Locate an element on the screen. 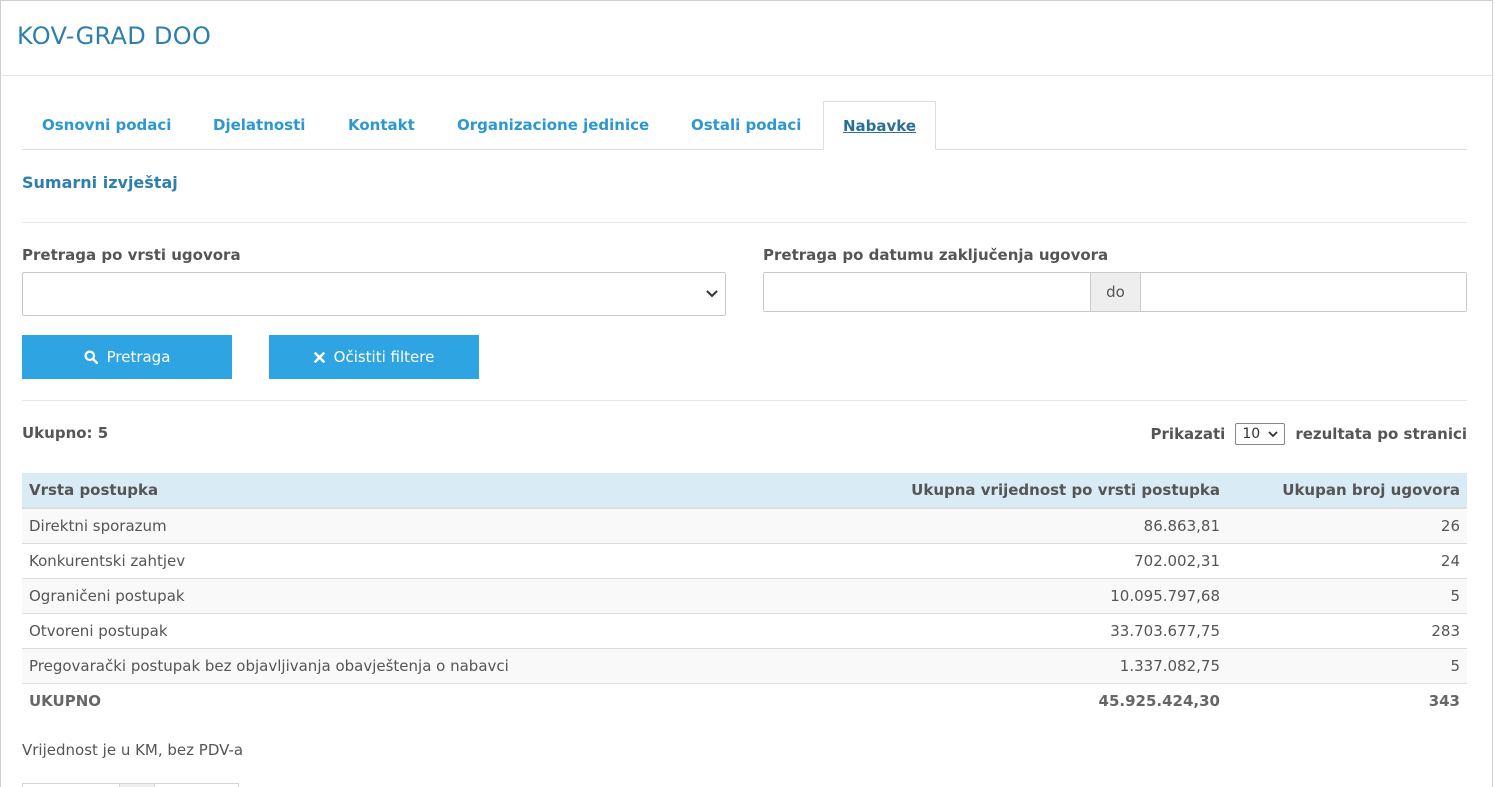 The height and width of the screenshot is (787, 1495). column-header-procedure-type: Vrsta postupka is located at coordinates (322, 491).